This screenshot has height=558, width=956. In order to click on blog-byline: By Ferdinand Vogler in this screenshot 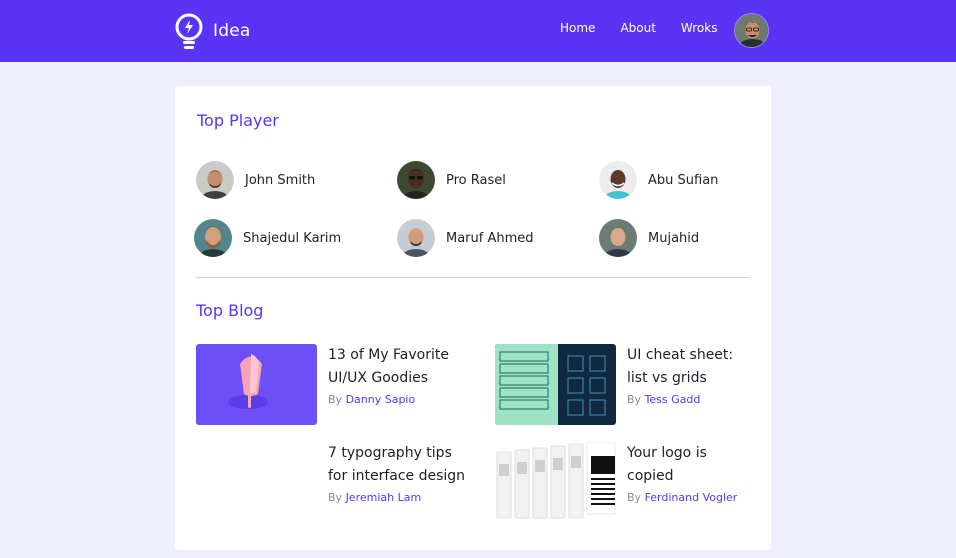, I will do `click(682, 497)`.